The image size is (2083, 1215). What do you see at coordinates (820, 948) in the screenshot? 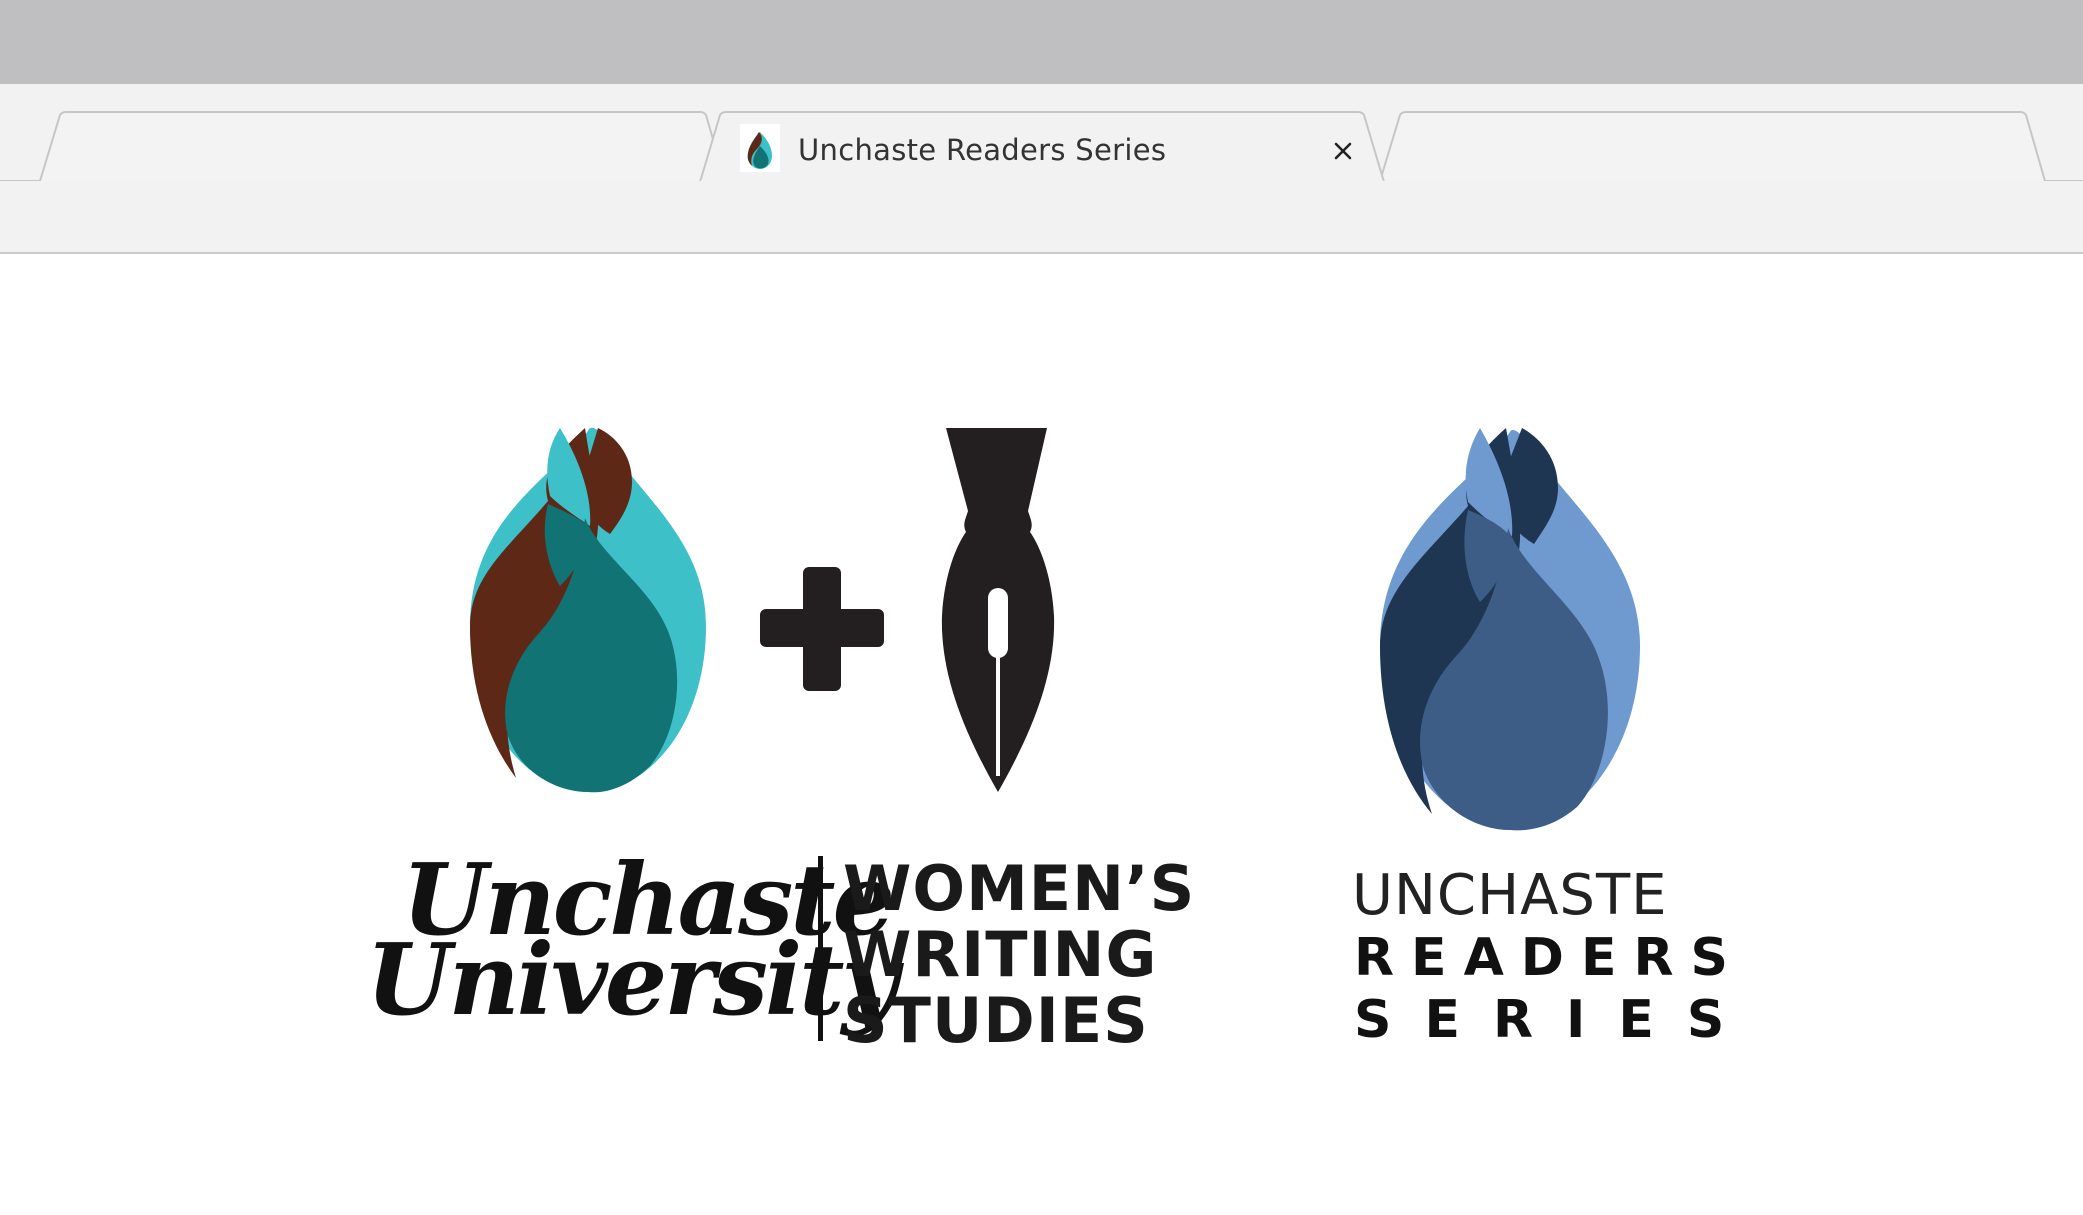
I see `logo-divider` at bounding box center [820, 948].